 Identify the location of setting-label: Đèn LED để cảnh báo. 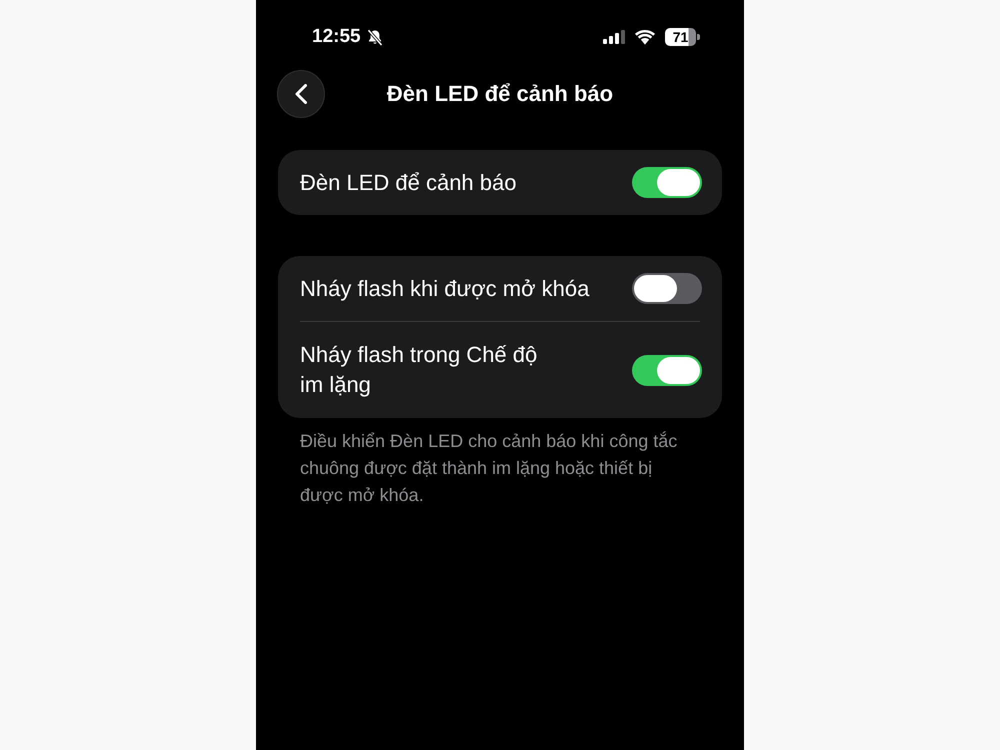
(408, 182).